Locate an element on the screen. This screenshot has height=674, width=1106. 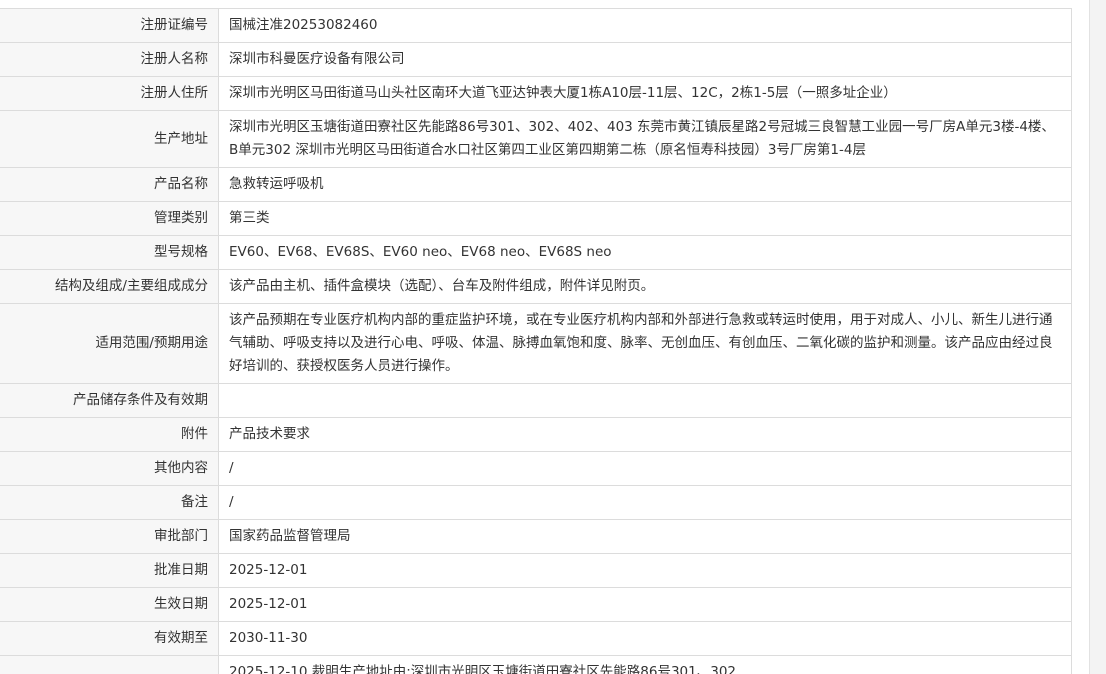
field-label: 有效期至 is located at coordinates (109, 638).